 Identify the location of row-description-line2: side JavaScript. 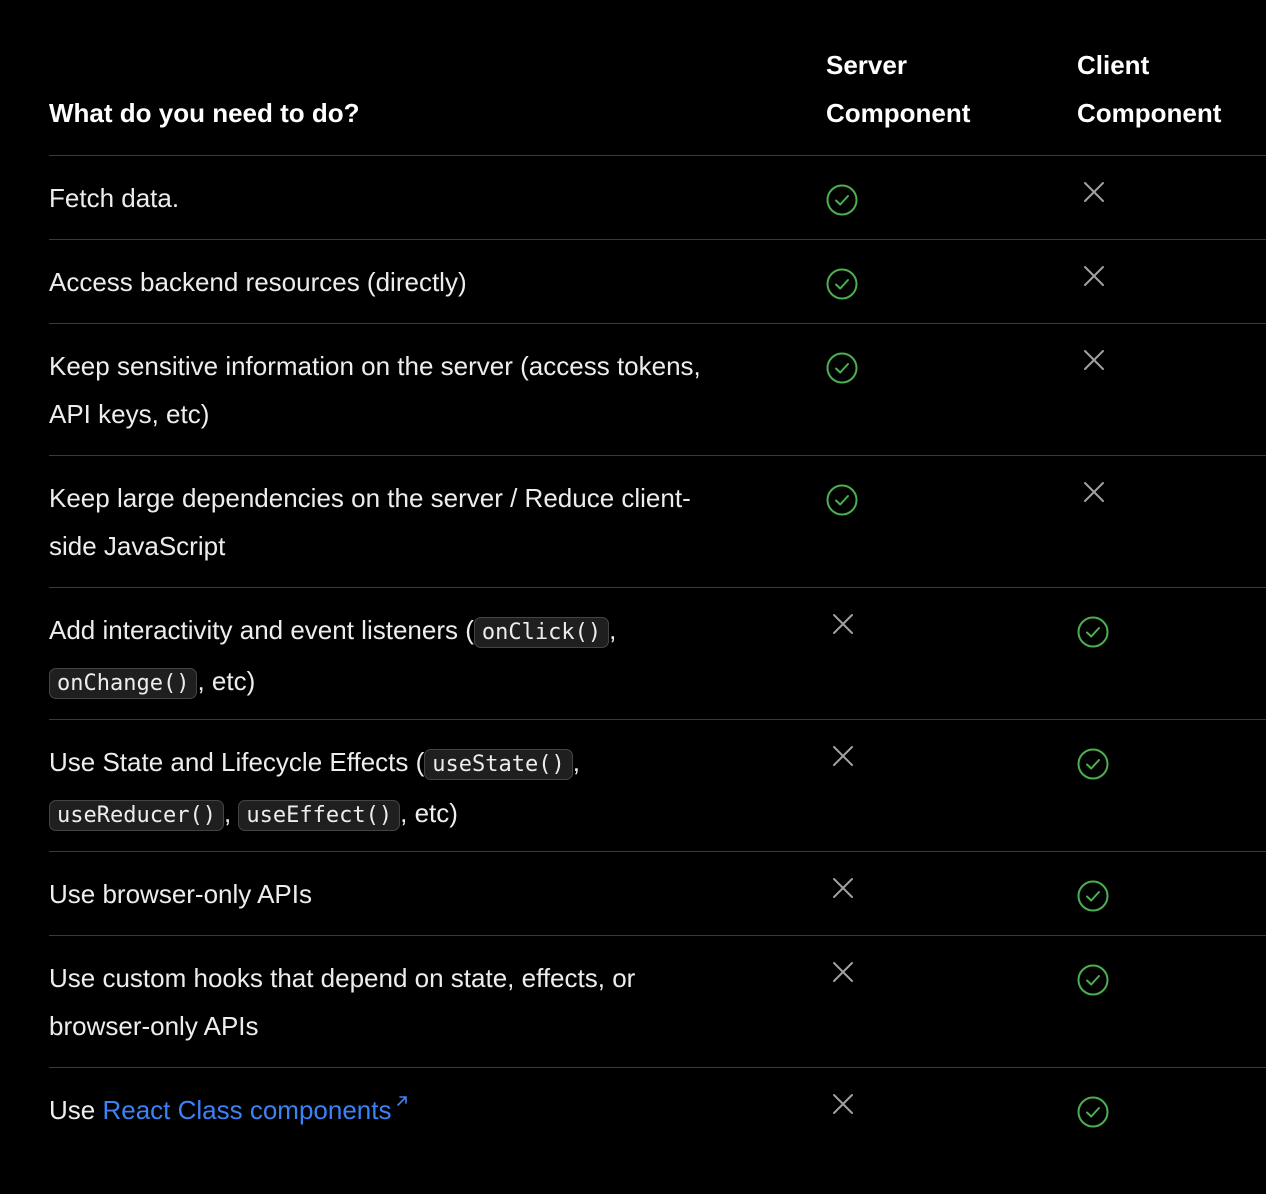
(137, 546).